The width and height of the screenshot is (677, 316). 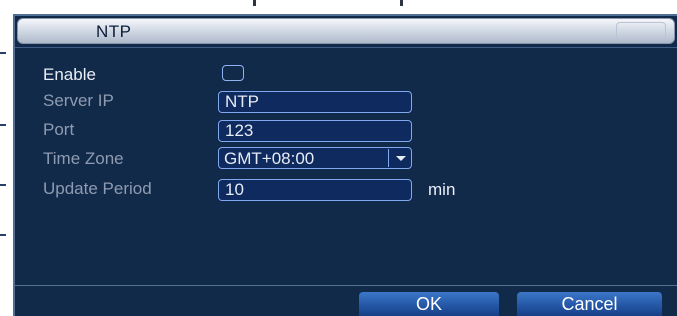 I want to click on server-ip-label: Server IP, so click(x=78, y=100).